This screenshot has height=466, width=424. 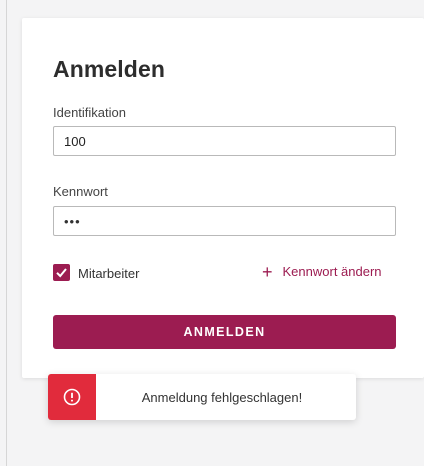 I want to click on error-circle-icon, so click(x=72, y=397).